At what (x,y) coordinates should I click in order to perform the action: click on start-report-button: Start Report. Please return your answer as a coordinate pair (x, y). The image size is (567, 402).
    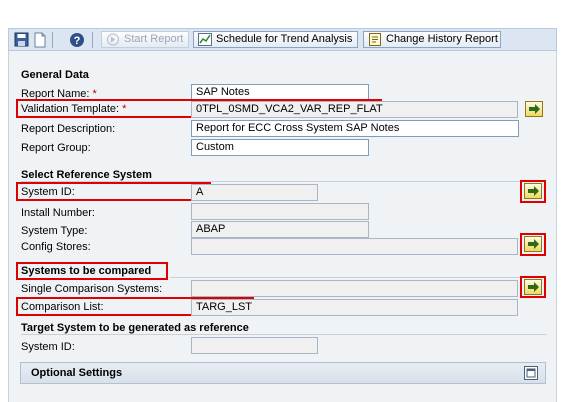
    Looking at the image, I should click on (145, 39).